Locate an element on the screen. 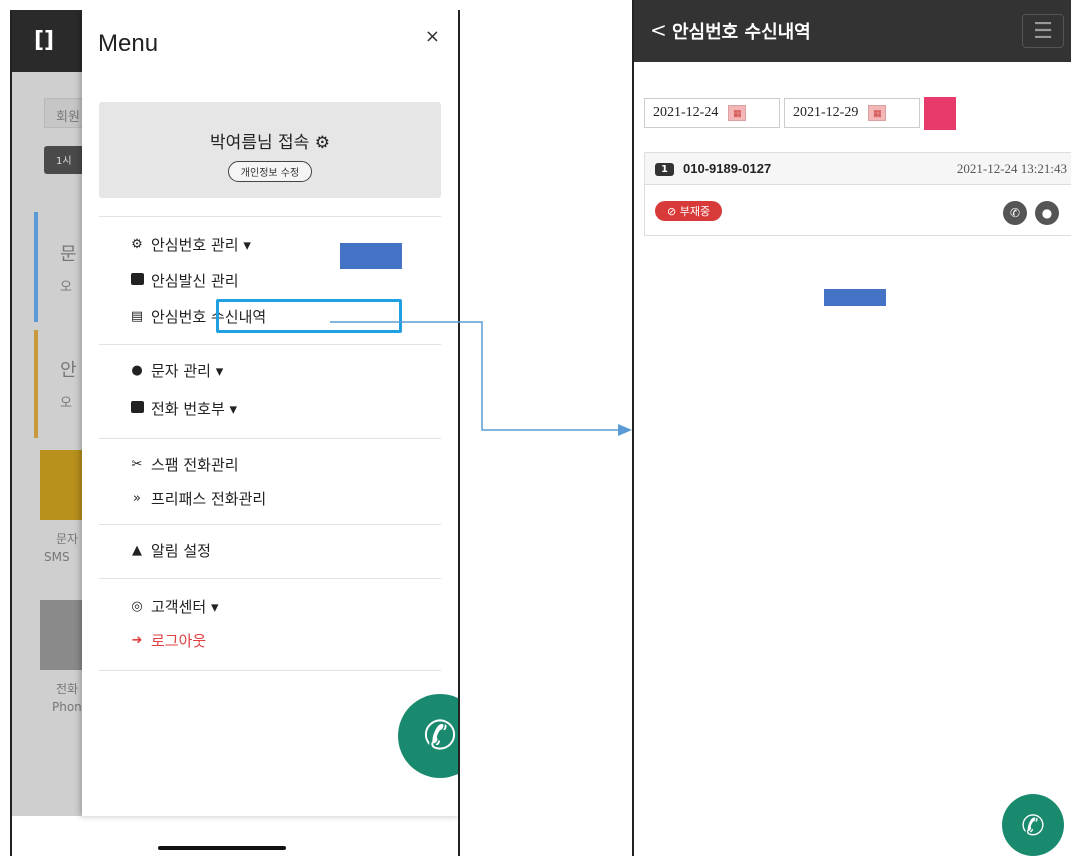  hamburger-menu-button: ☰ is located at coordinates (1043, 31).